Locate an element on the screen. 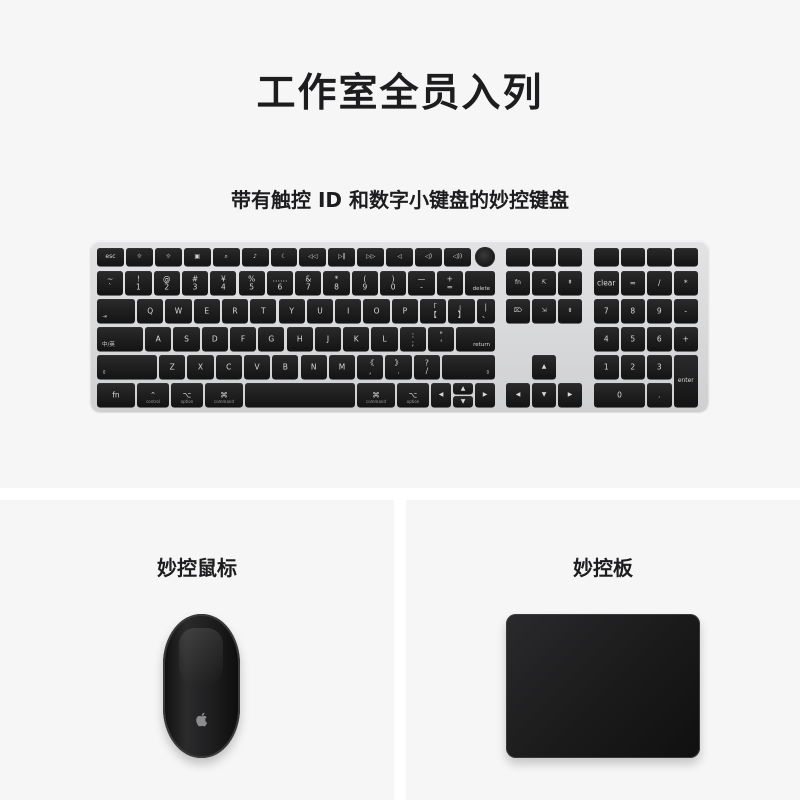 The image size is (800, 800). function-key: ☼ is located at coordinates (168, 257).